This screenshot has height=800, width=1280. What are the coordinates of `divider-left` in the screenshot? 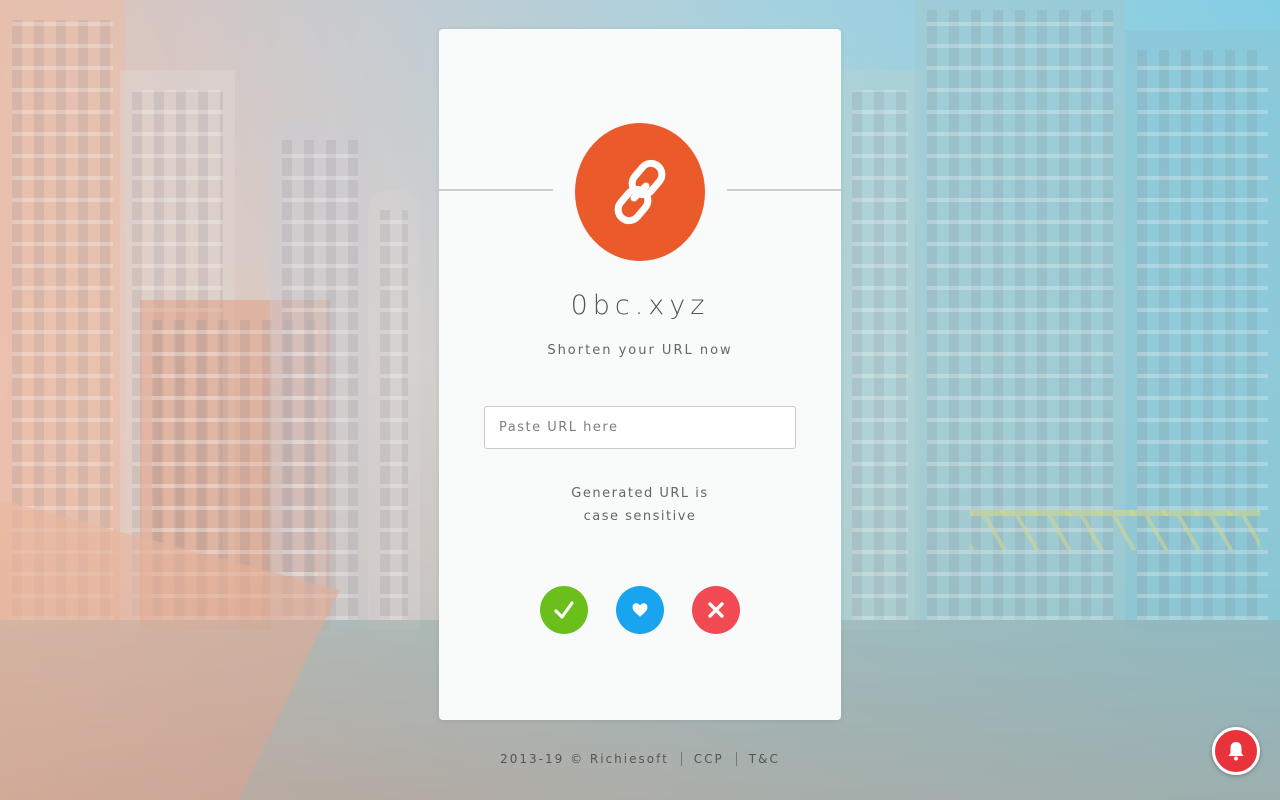 It's located at (496, 190).